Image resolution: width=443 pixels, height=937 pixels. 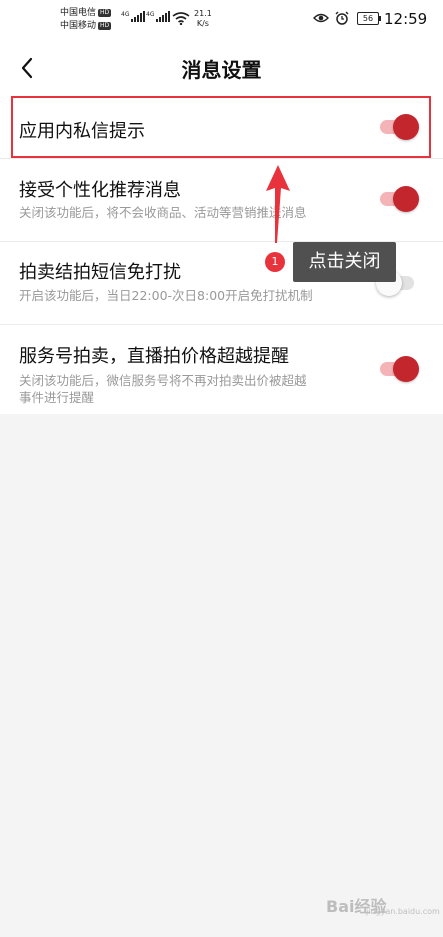 I want to click on highlight-box, so click(x=221, y=127).